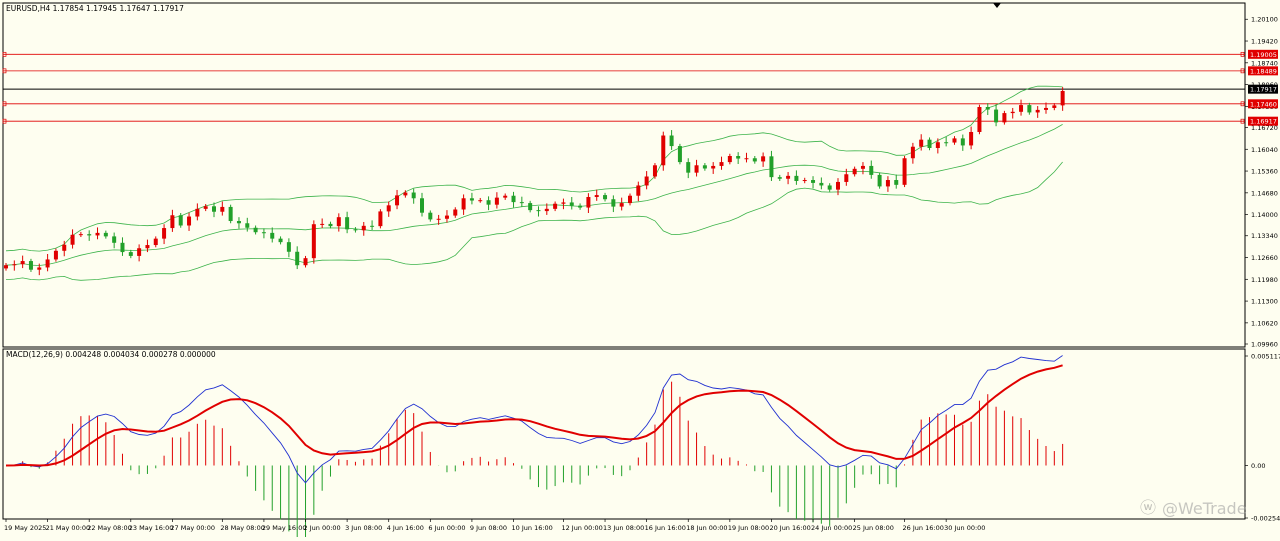 Image resolution: width=1280 pixels, height=541 pixels. What do you see at coordinates (964, 528) in the screenshot?
I see `x-tick-label: 30 Jun 00:00` at bounding box center [964, 528].